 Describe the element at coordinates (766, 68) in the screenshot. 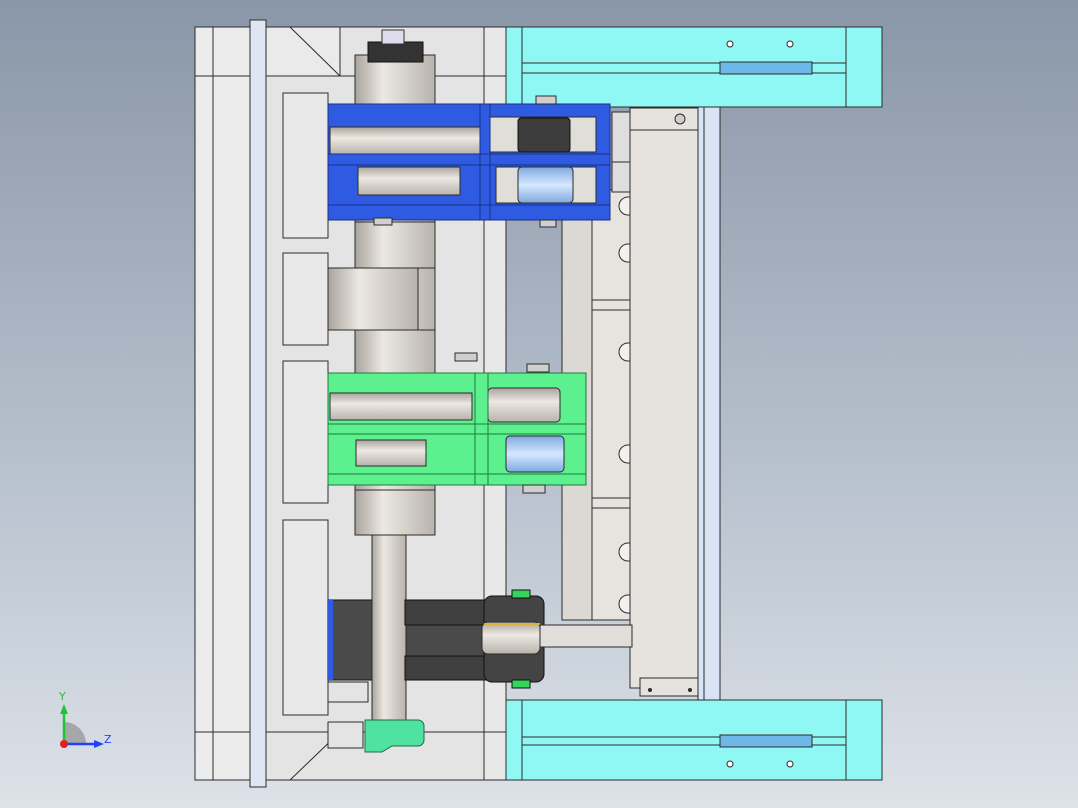

I see `bolt-row-top` at that location.